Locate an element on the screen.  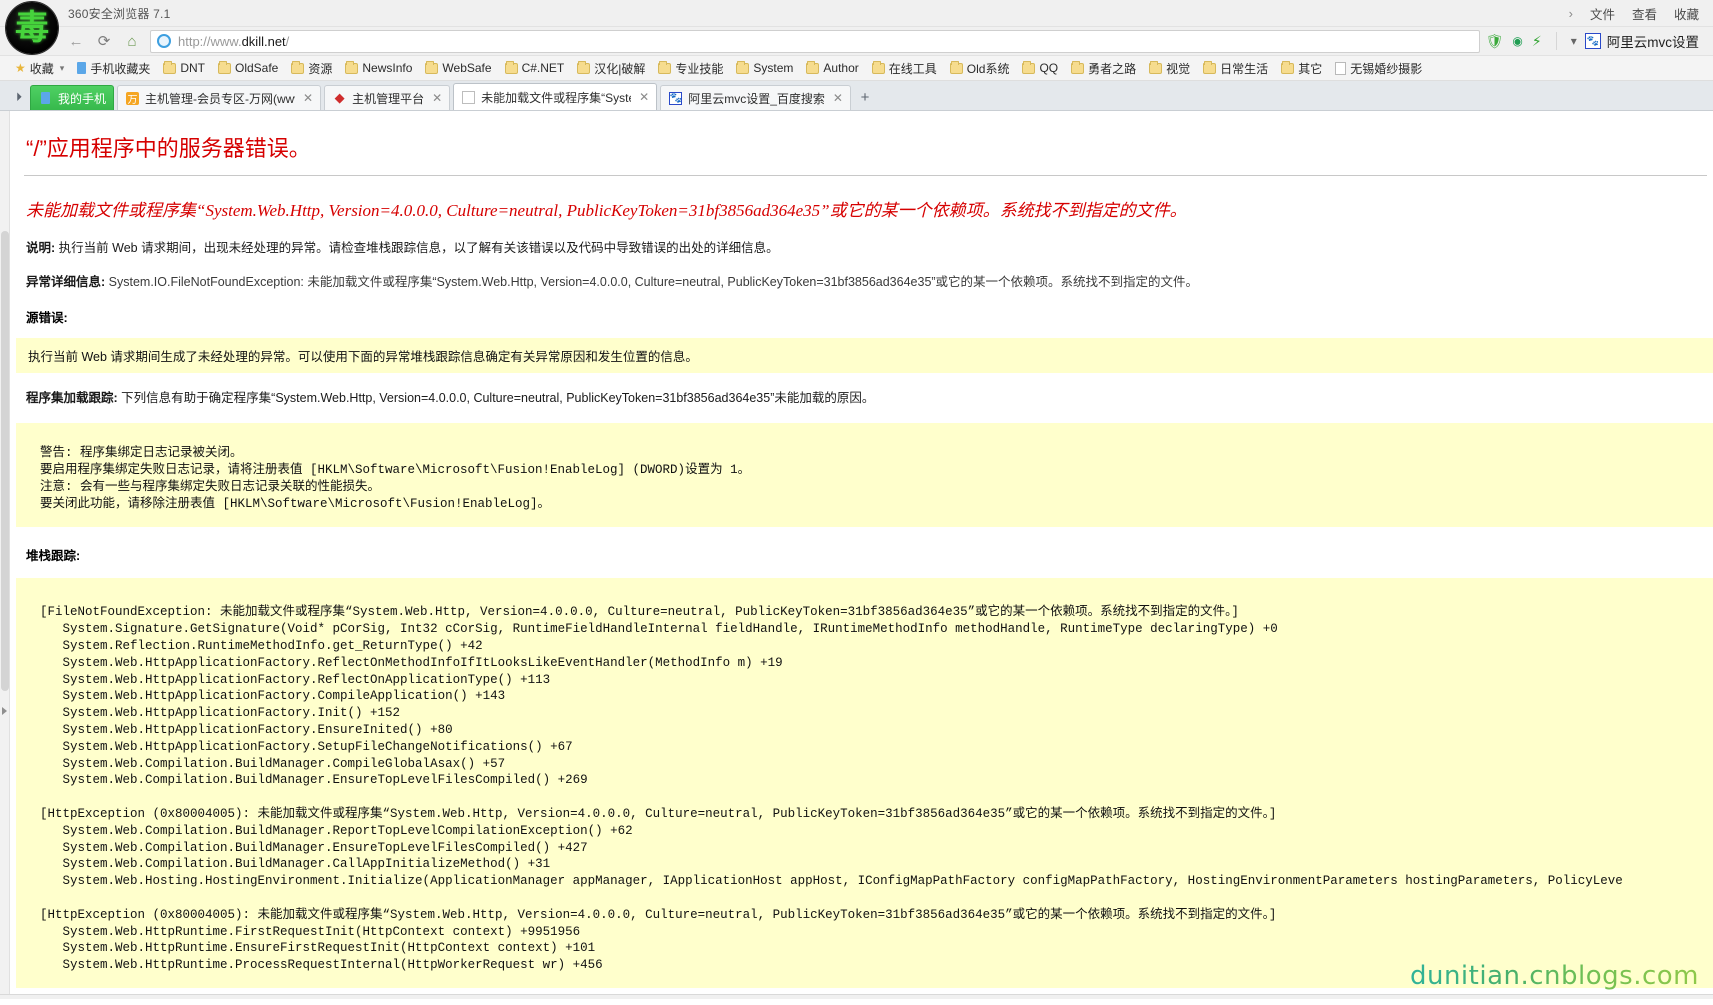
reload-button: ⟳ is located at coordinates (104, 41).